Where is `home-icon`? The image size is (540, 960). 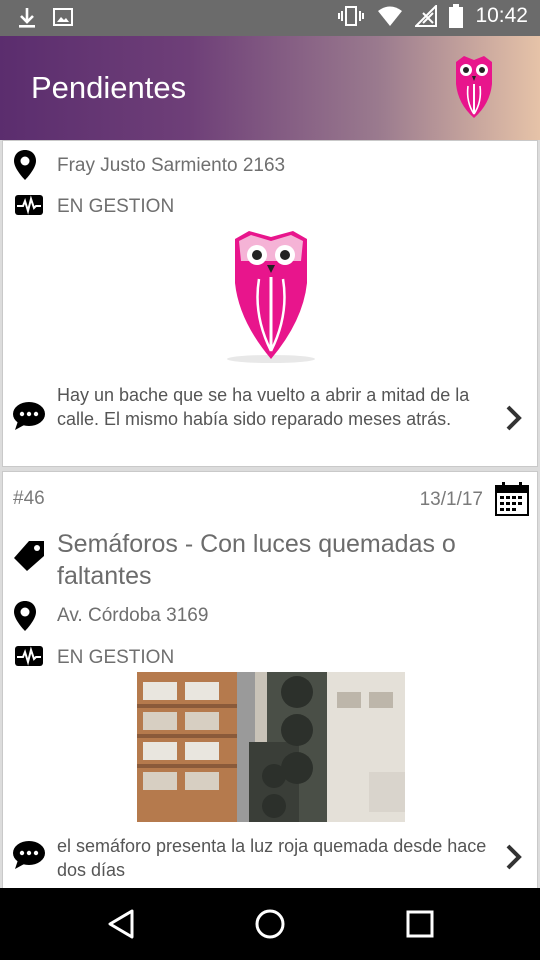 home-icon is located at coordinates (270, 924).